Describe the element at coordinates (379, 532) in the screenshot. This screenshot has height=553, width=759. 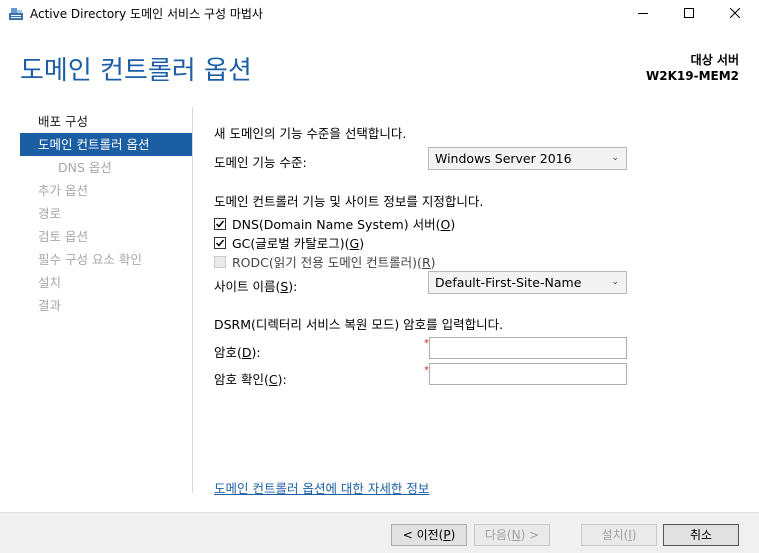
I see `wizard-footer: < 이전(P) 다음(N) > 설치(I) 취소` at that location.